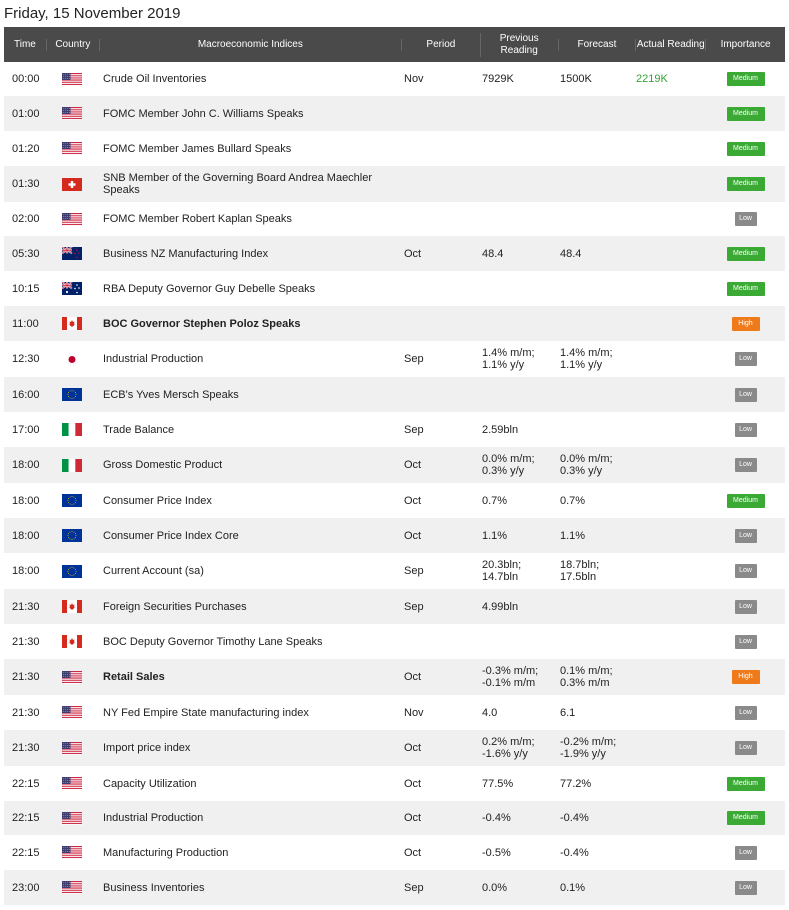  What do you see at coordinates (505, 754) in the screenshot?
I see `previous-value: -1.6% y/y` at bounding box center [505, 754].